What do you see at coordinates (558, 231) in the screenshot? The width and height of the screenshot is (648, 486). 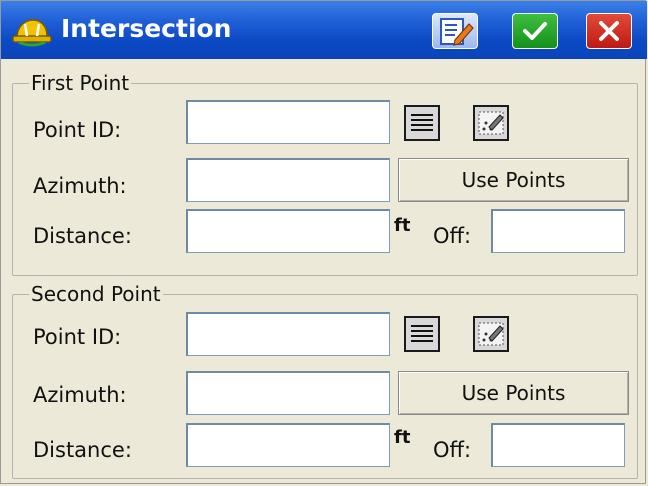 I see `first-offset-input` at bounding box center [558, 231].